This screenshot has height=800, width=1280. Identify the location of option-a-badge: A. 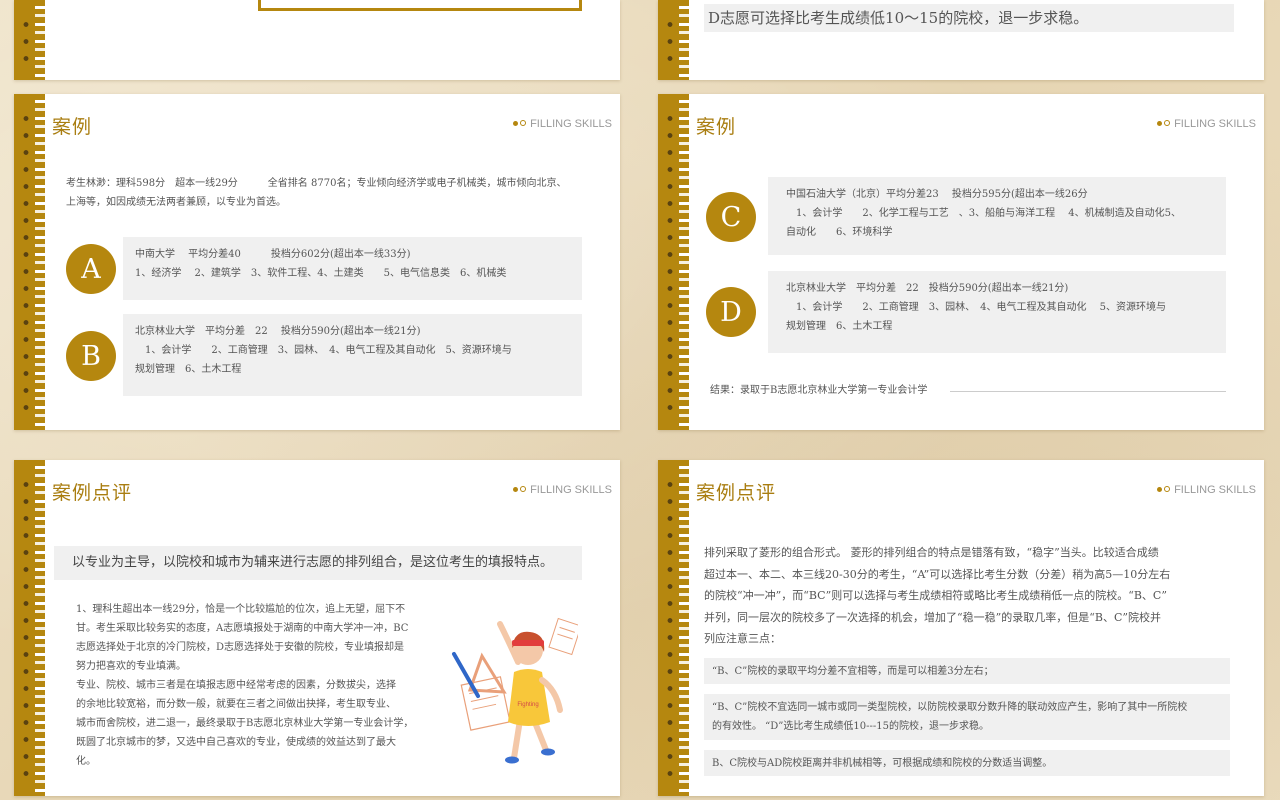
(91, 269).